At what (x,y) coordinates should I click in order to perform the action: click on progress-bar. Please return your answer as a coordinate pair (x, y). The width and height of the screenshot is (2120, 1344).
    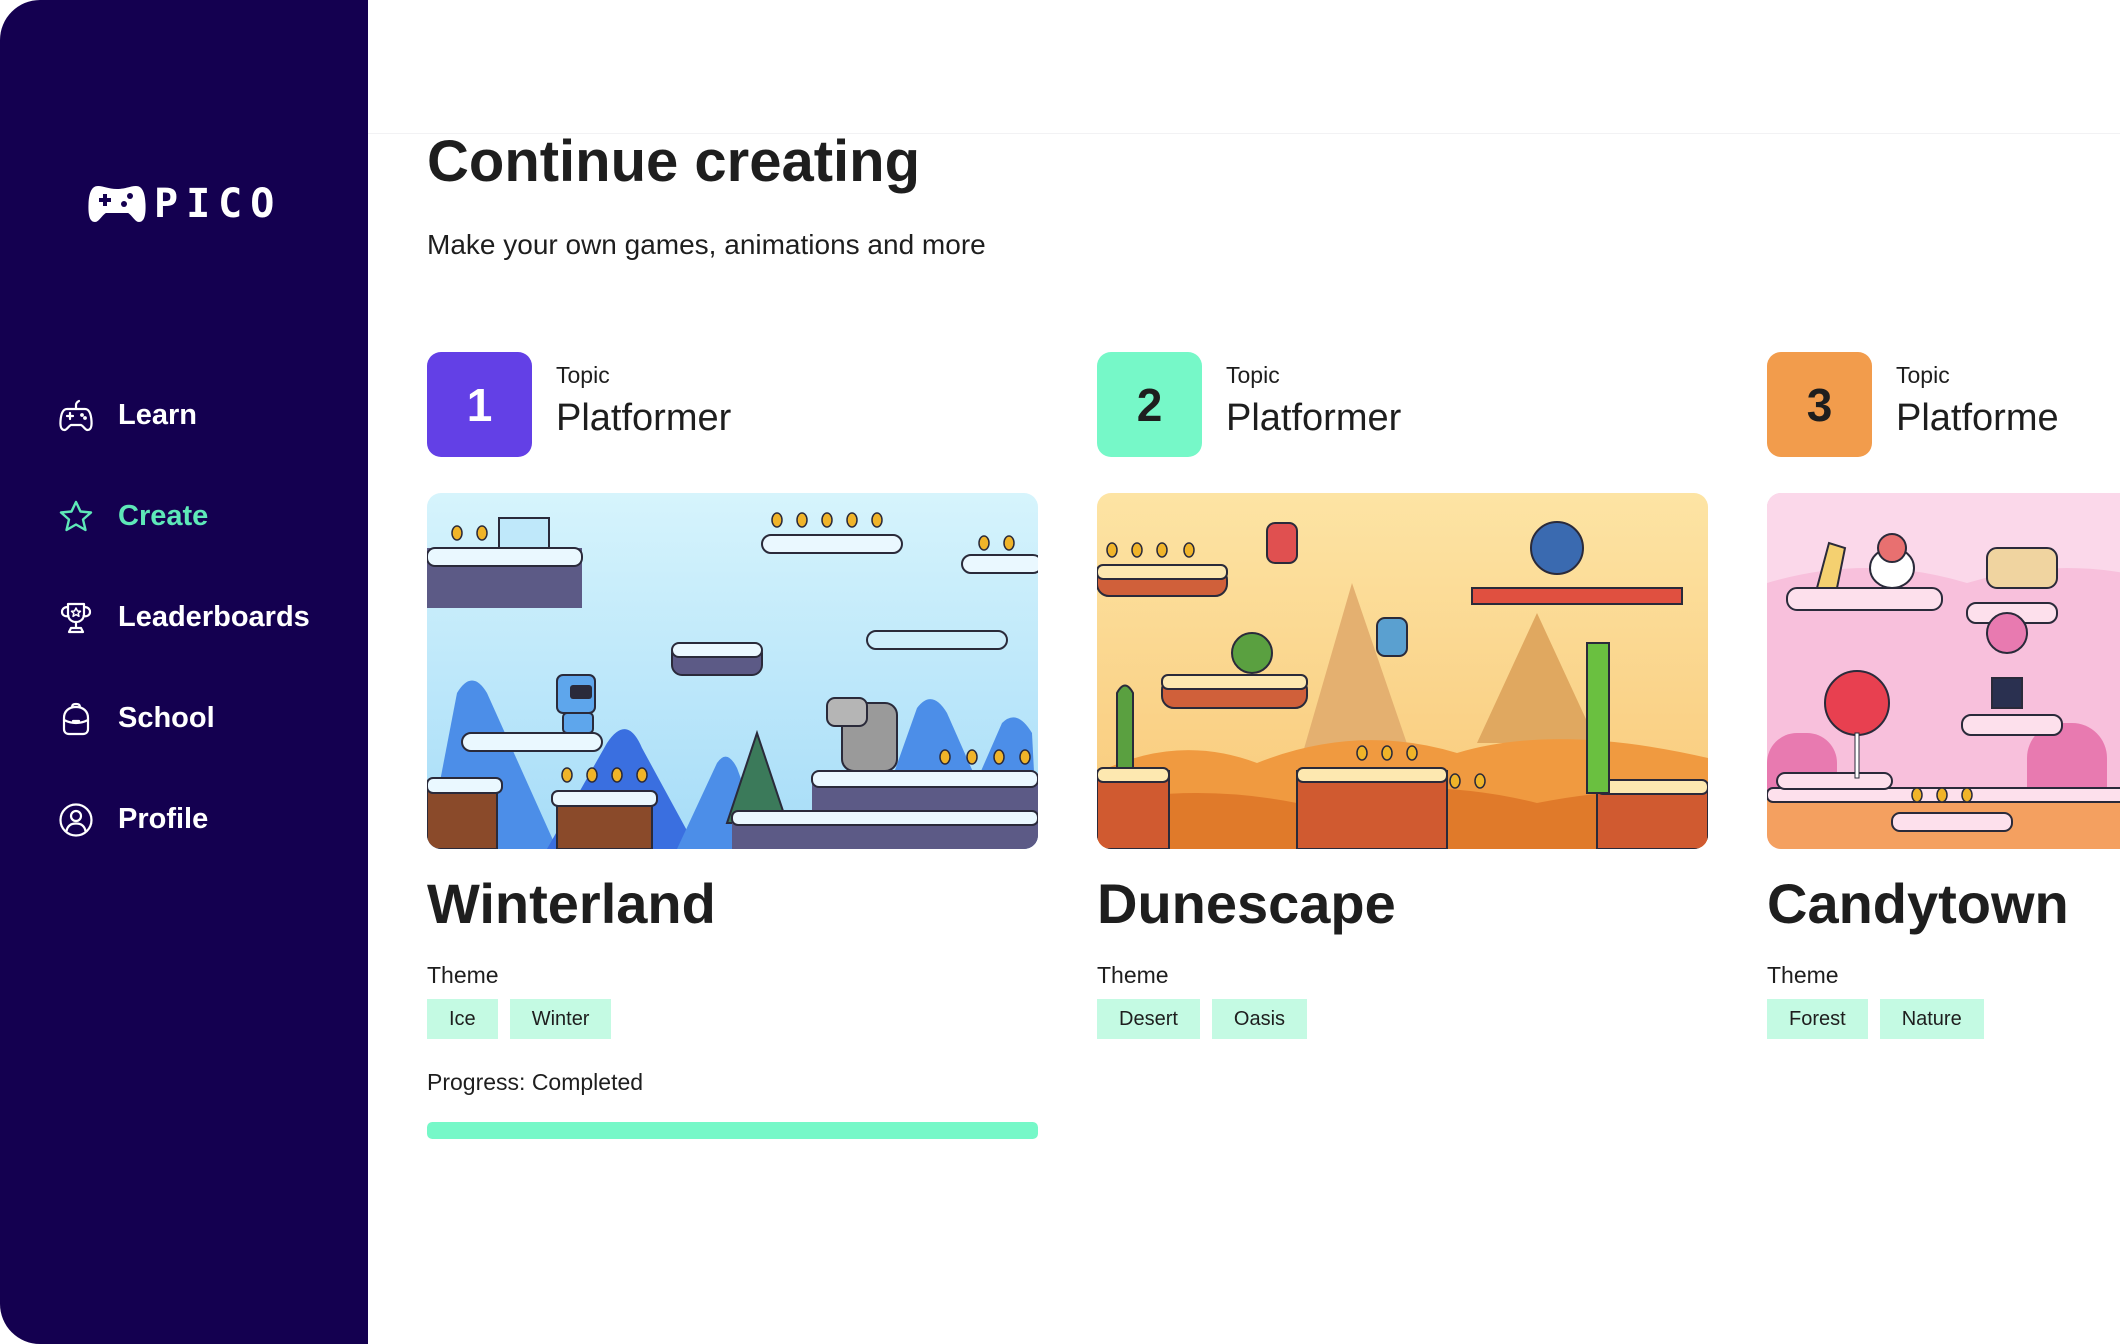
    Looking at the image, I should click on (732, 1130).